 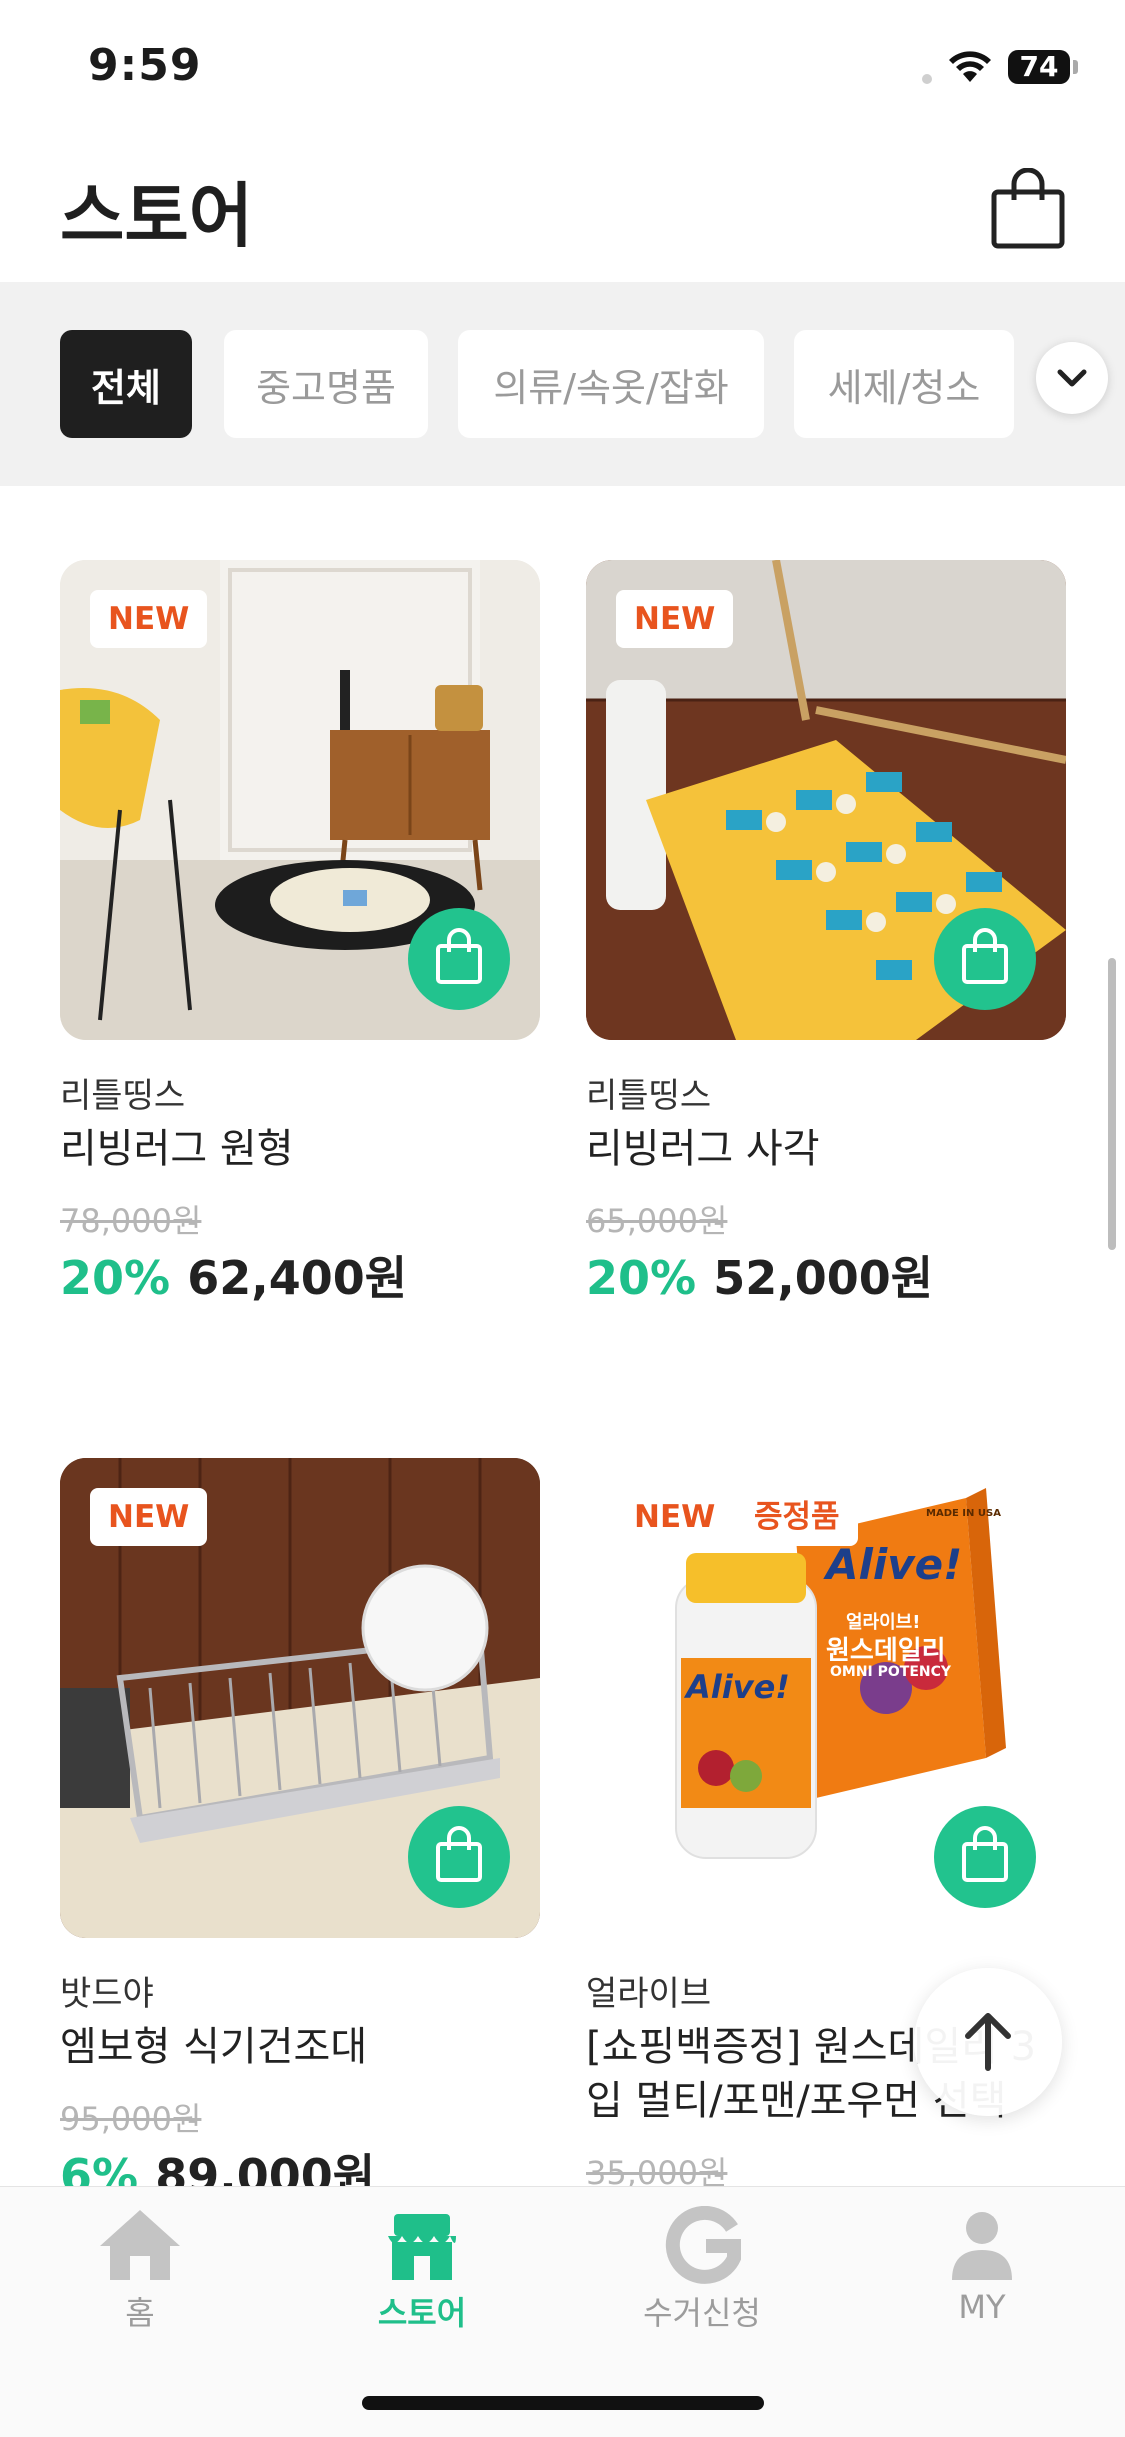 What do you see at coordinates (657, 1221) in the screenshot?
I see `original-price: 65,000원` at bounding box center [657, 1221].